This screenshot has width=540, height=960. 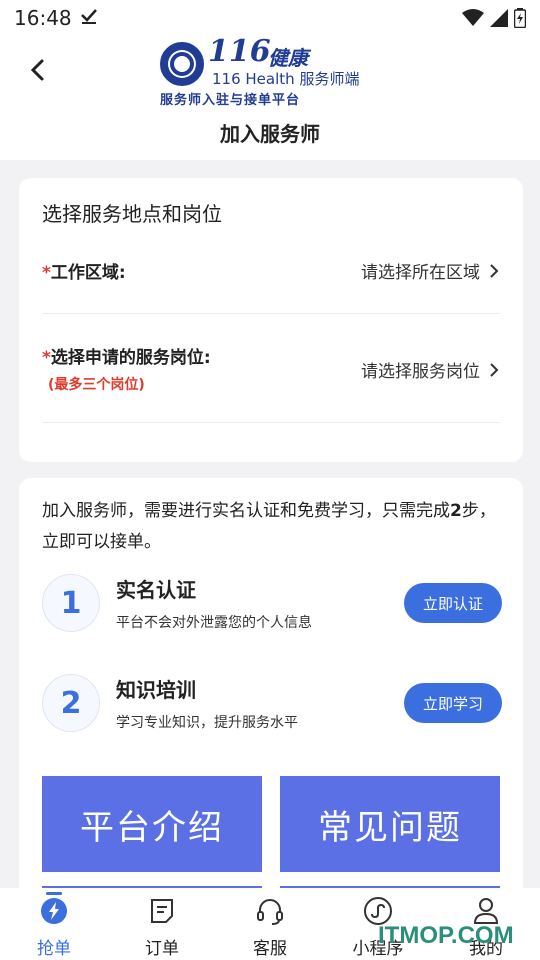 I want to click on step-number: 1, so click(x=71, y=603).